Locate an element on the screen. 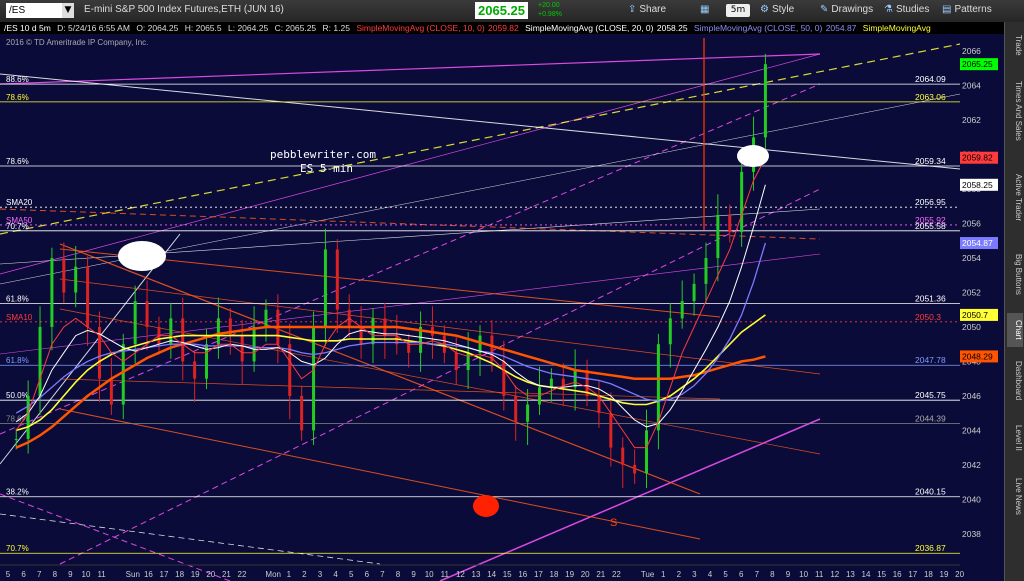 This screenshot has height=581, width=1024. x-tick-45: 7 is located at coordinates (757, 574).